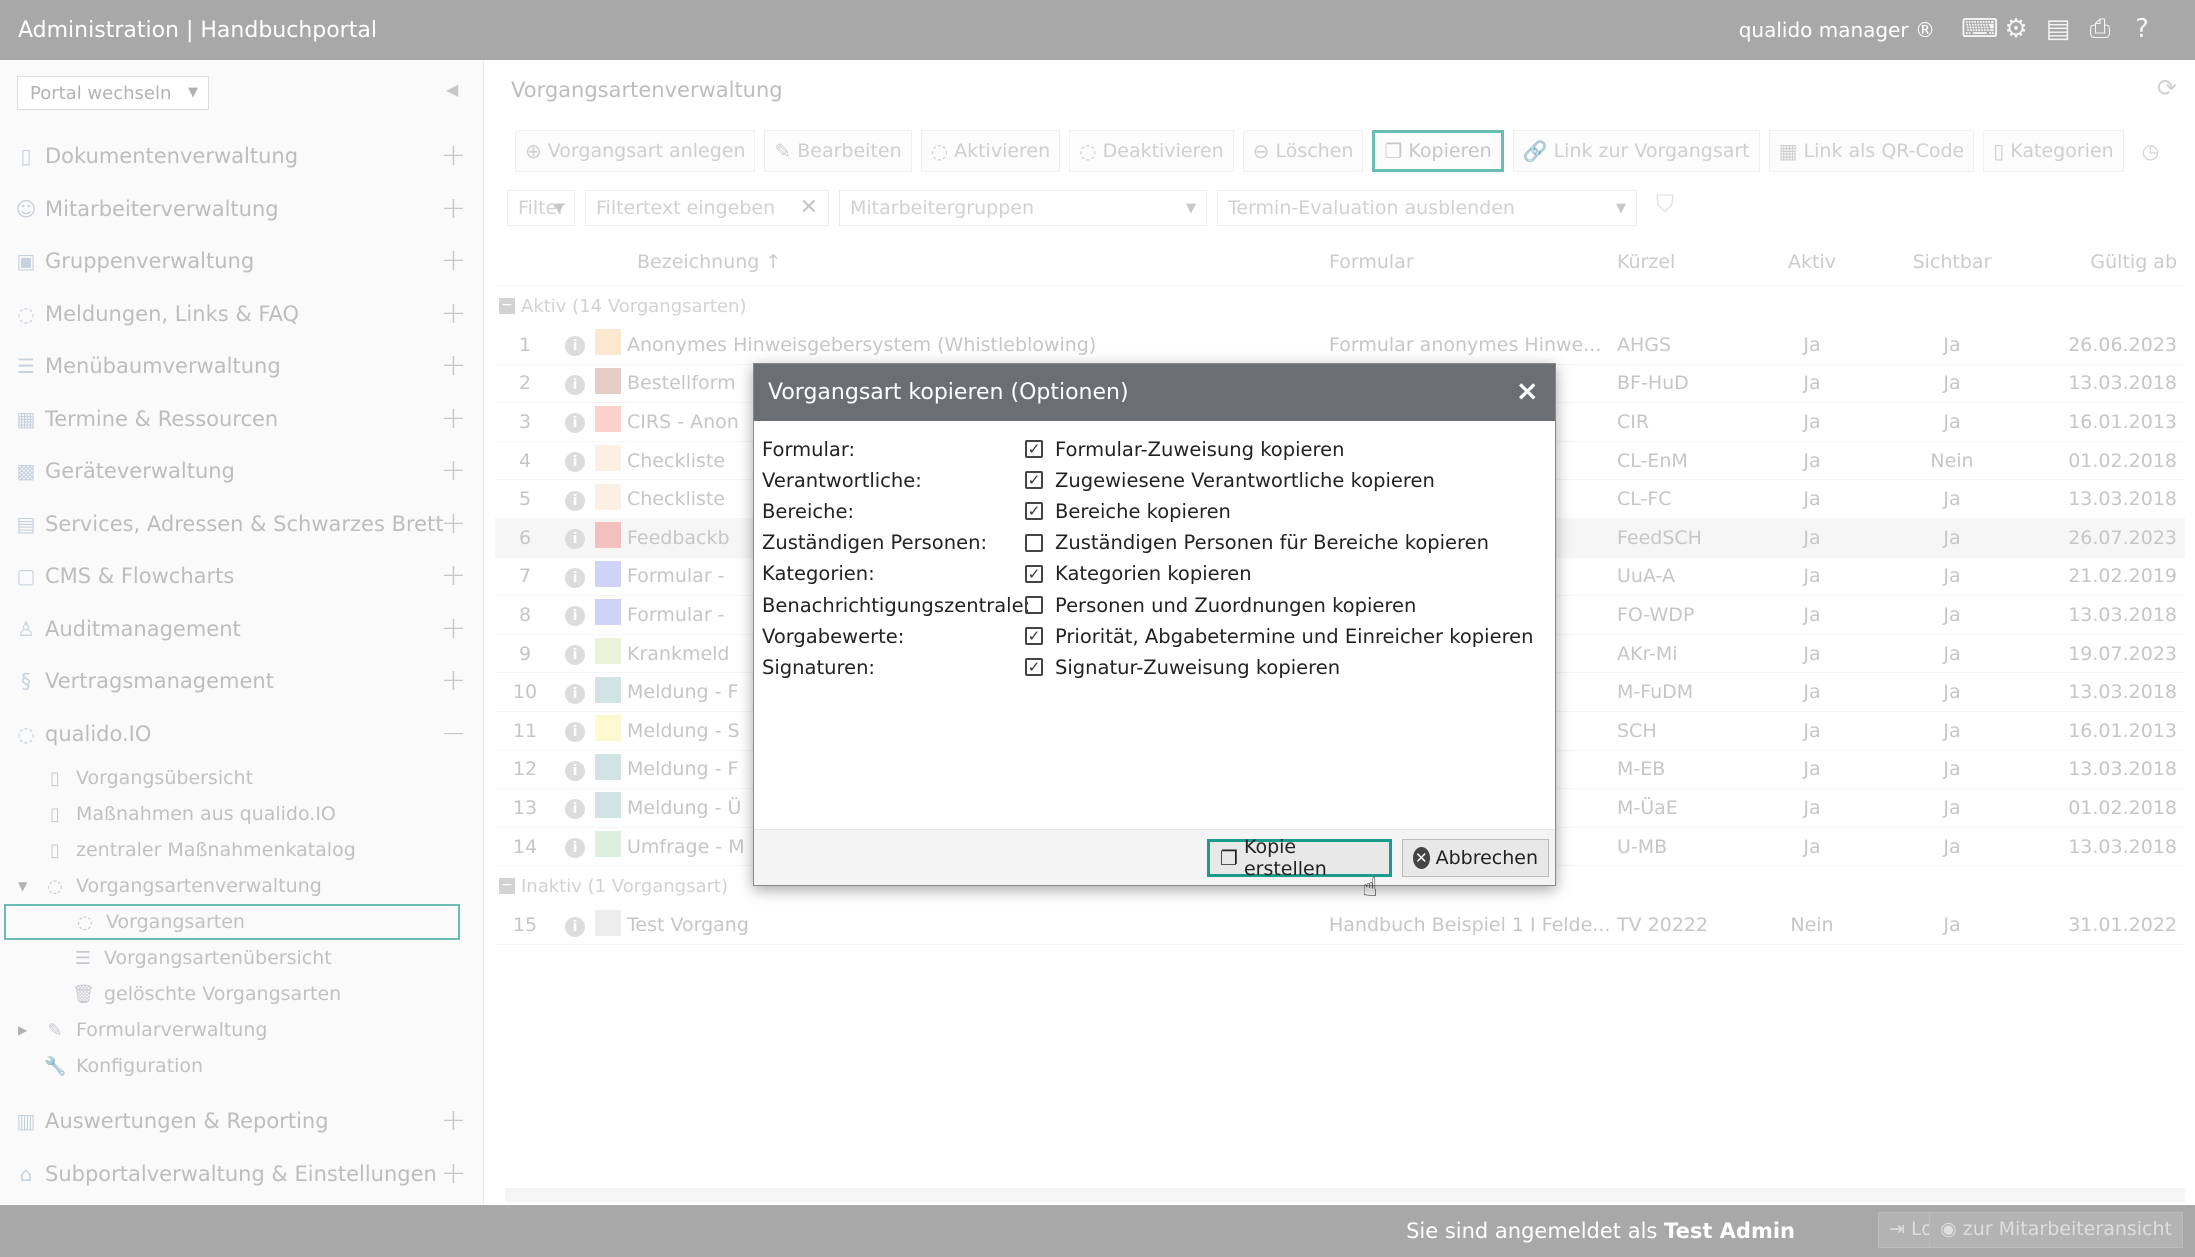 The height and width of the screenshot is (1257, 2195). I want to click on option-label: Vorgabewerte:, so click(833, 636).